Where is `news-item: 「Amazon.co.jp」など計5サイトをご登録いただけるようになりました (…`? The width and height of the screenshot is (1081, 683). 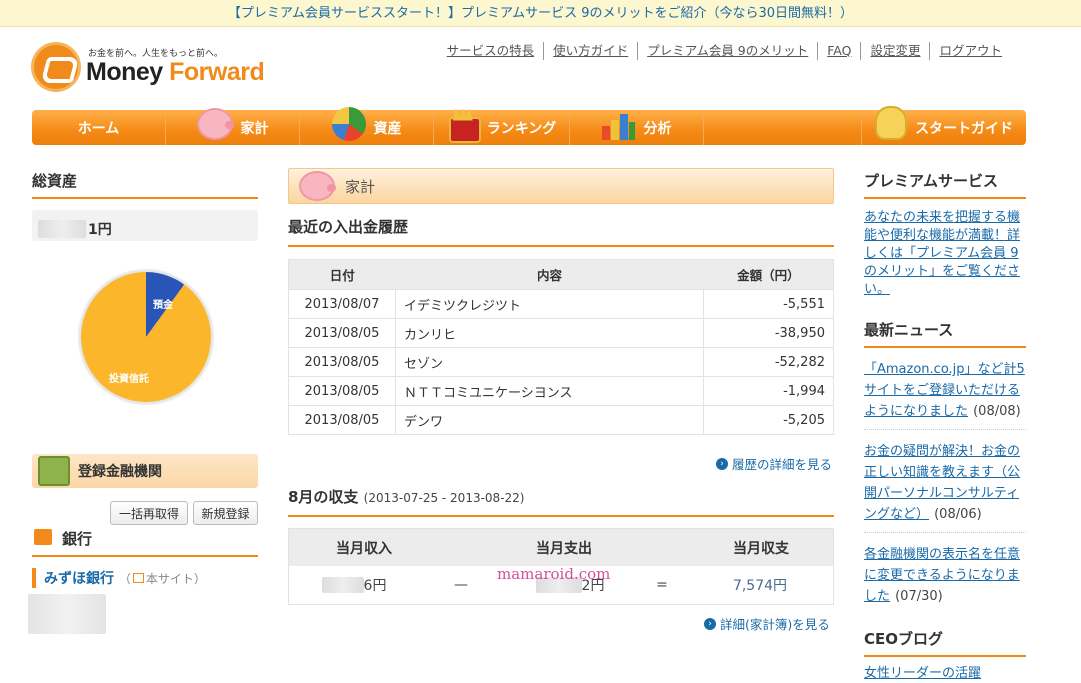 news-item: 「Amazon.co.jp」など計5サイトをご登録いただけるようになりました (… is located at coordinates (945, 389).